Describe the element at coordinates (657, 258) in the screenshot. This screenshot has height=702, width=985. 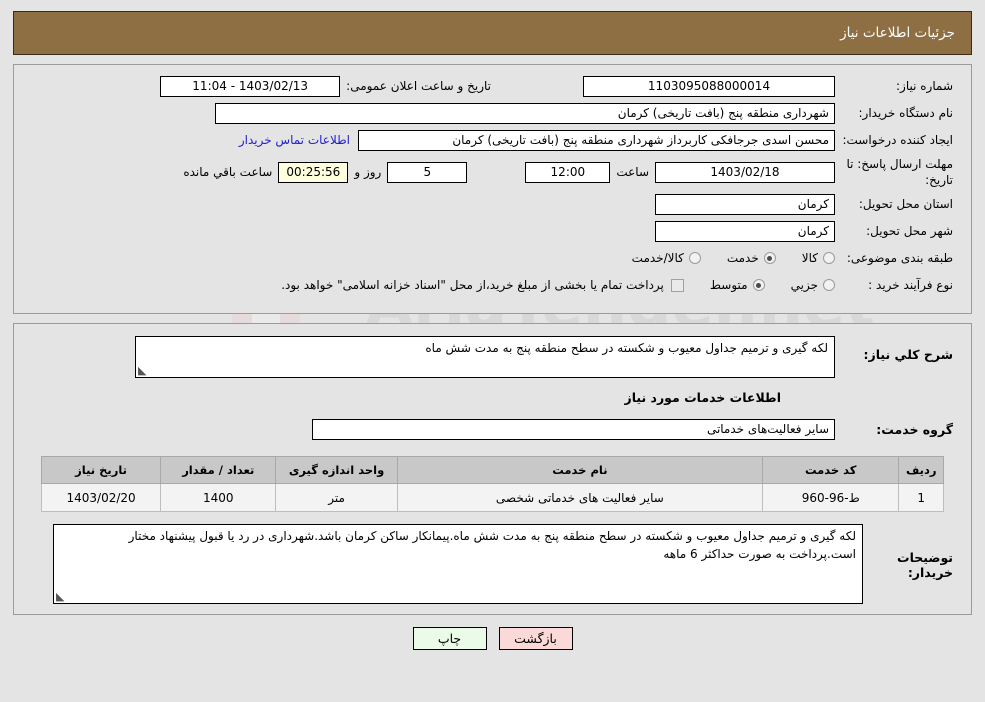
I see `category-radio-kala-khedmat-label: کالا/خدمت` at that location.